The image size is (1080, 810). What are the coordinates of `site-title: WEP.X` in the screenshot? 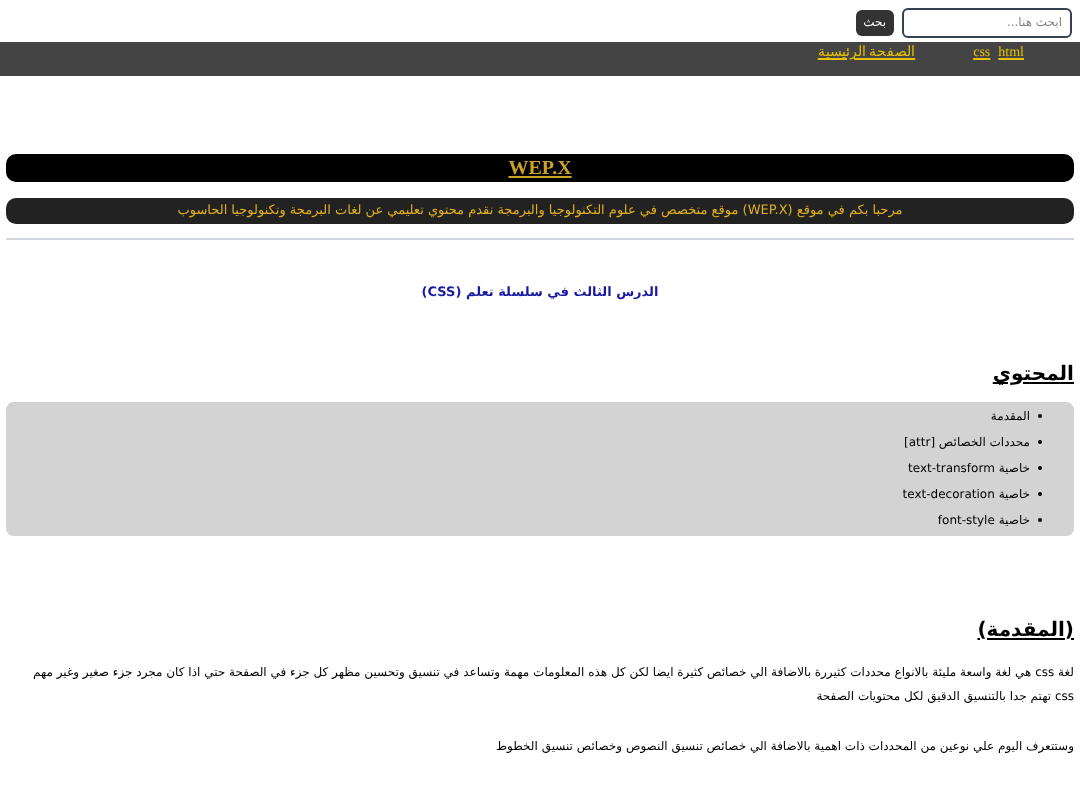 It's located at (540, 169).